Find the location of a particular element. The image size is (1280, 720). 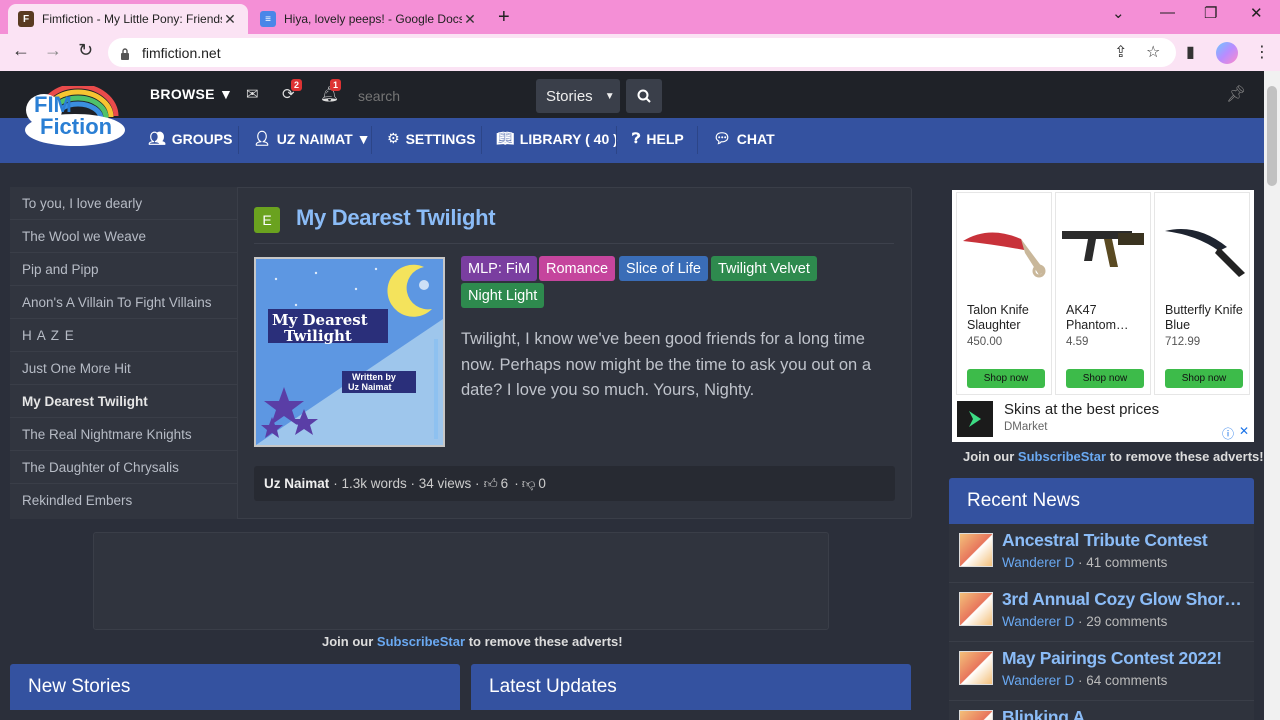

maximize-icon: ❐ is located at coordinates (1210, 13).